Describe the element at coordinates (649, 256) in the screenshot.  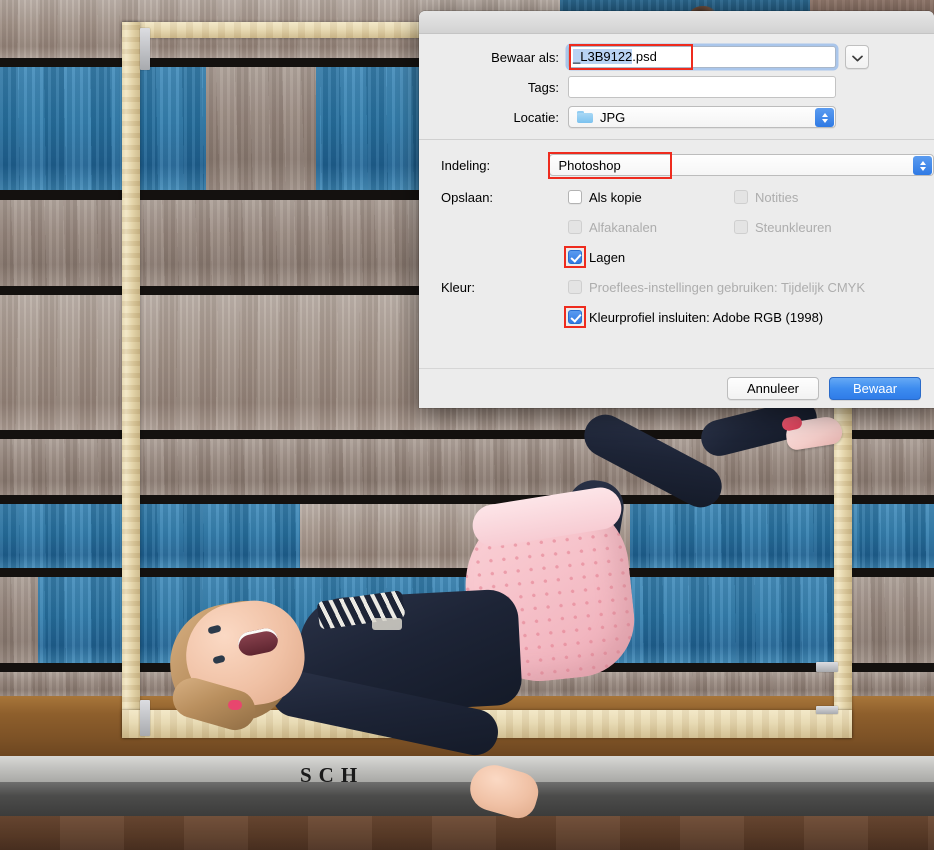
I see `checkbox-lagen: Lagen` at that location.